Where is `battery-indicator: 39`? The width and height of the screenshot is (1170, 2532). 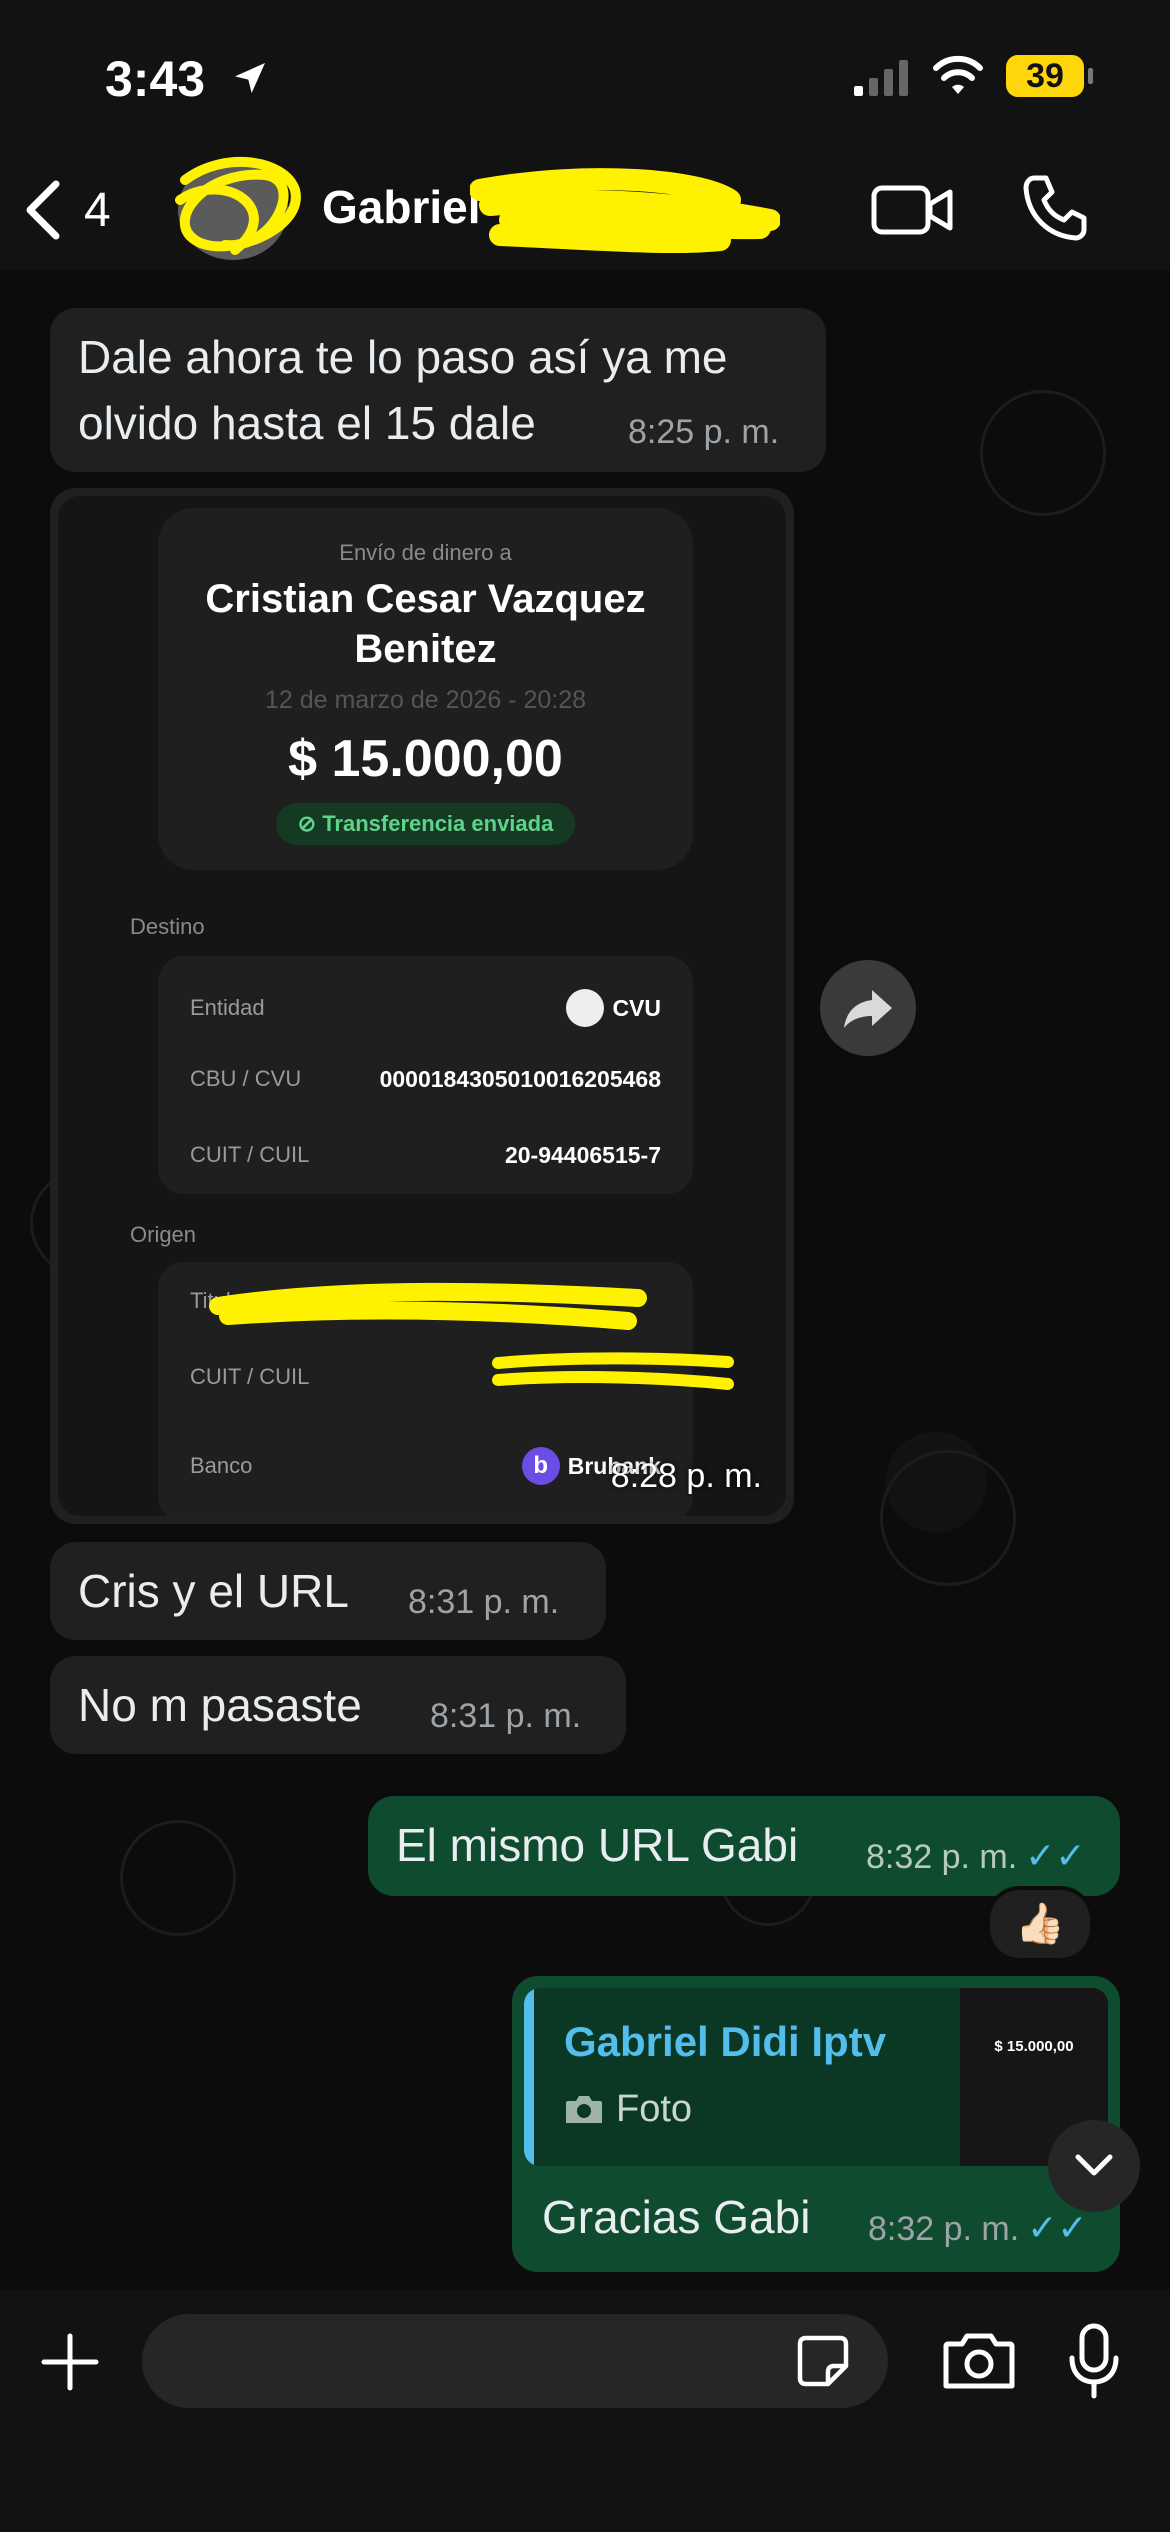 battery-indicator: 39 is located at coordinates (1045, 76).